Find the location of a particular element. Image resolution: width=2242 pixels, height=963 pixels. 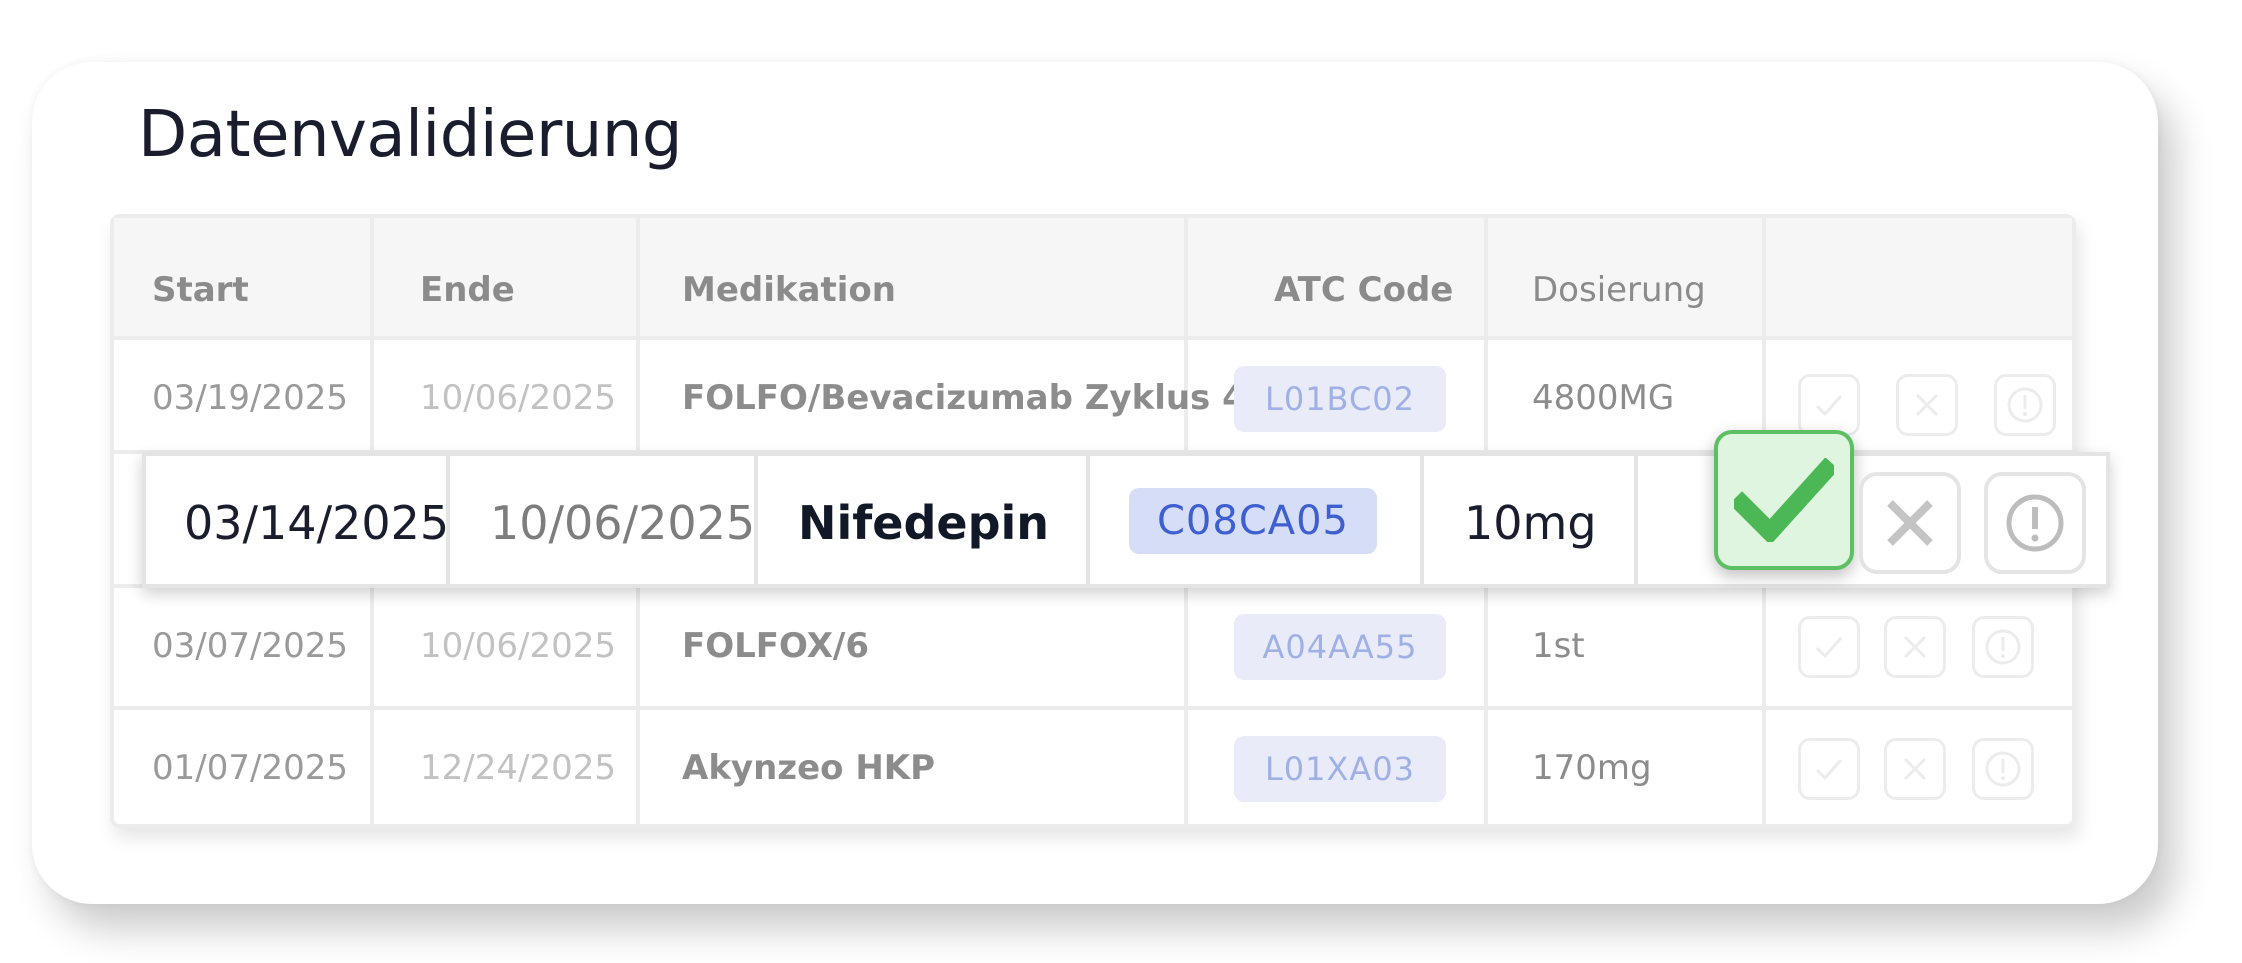

table-header is located at coordinates (1093, 279).